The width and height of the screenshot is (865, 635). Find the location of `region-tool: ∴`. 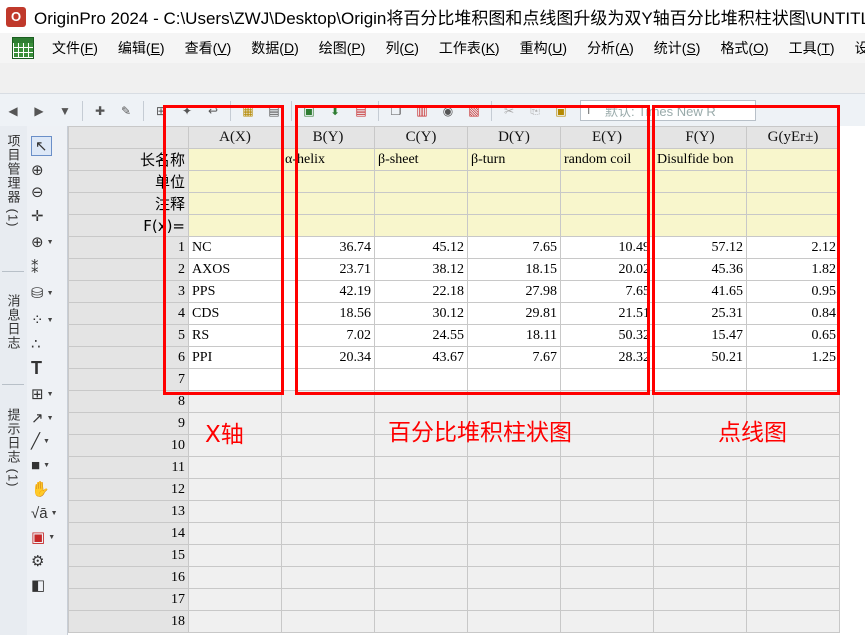

region-tool: ∴ is located at coordinates (46, 344).